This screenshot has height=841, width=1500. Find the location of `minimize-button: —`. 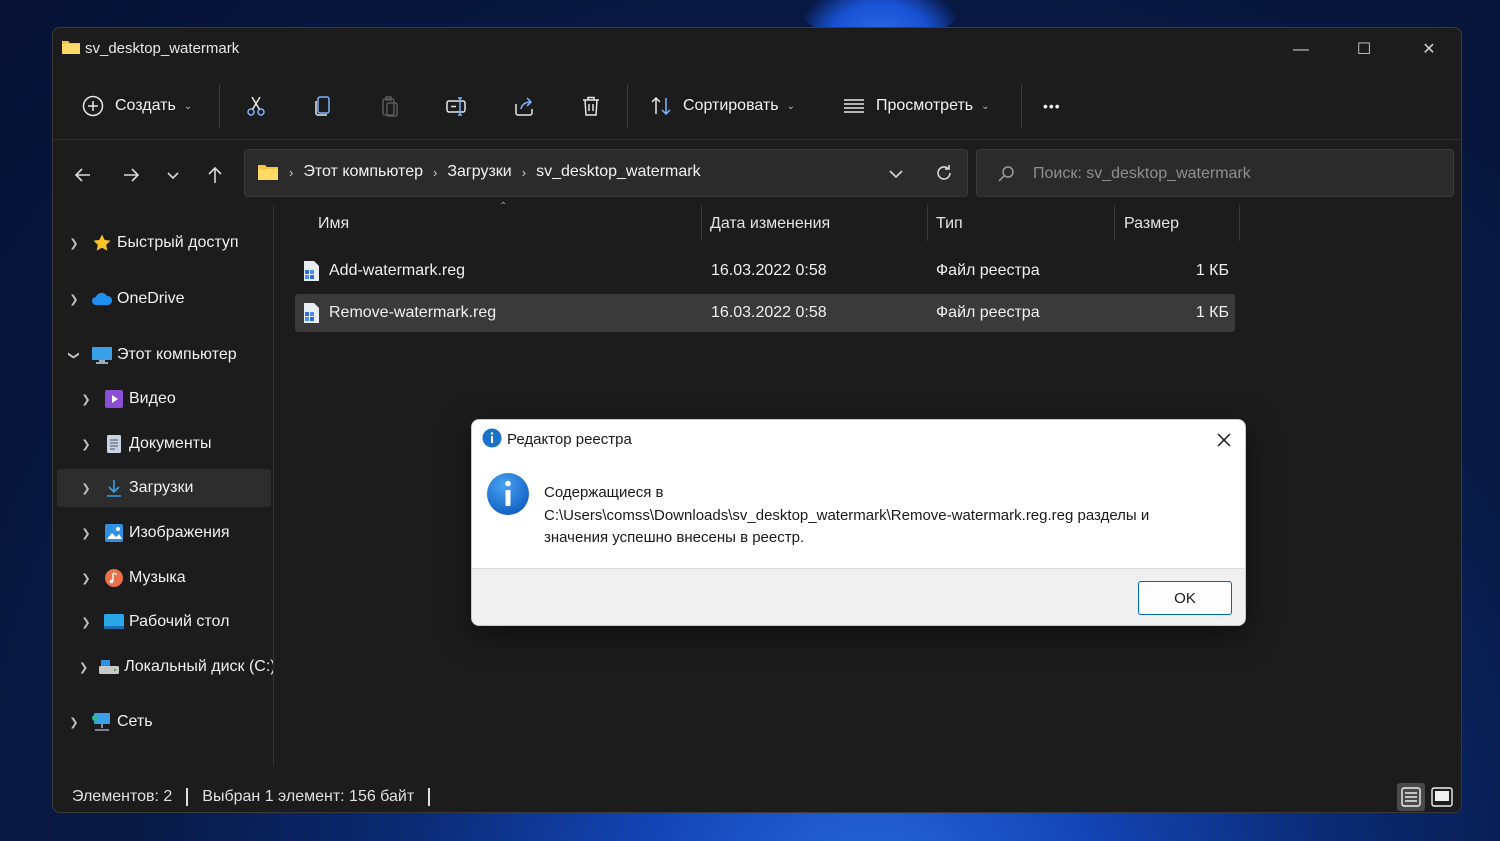

minimize-button: — is located at coordinates (1301, 50).